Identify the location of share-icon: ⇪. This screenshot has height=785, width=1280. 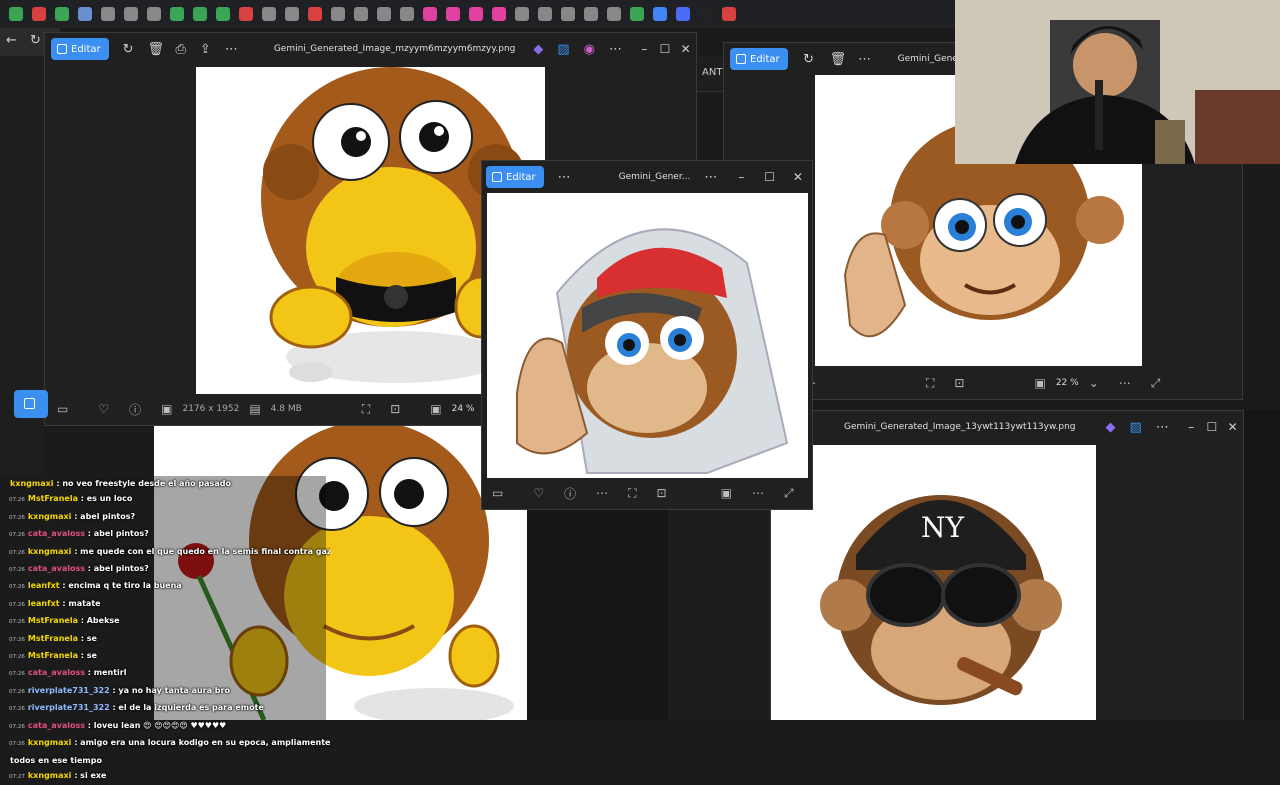
(205, 49).